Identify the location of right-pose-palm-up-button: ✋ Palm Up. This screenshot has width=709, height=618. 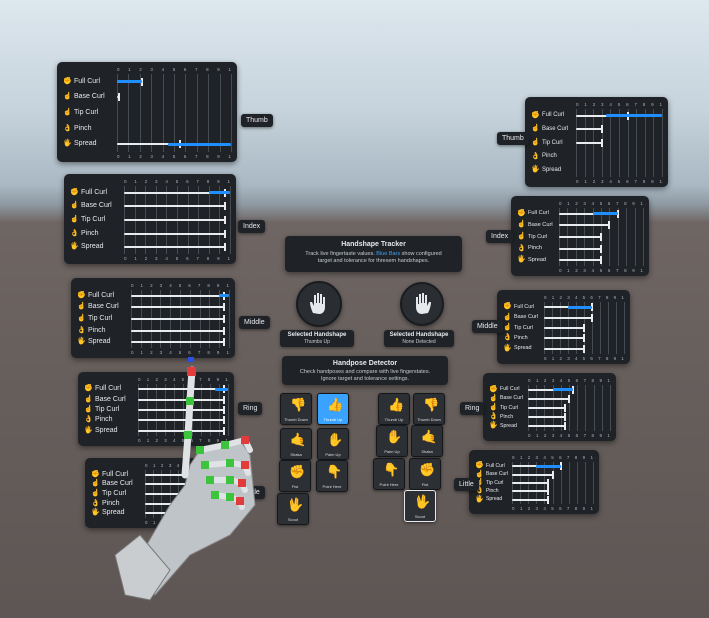
(392, 441).